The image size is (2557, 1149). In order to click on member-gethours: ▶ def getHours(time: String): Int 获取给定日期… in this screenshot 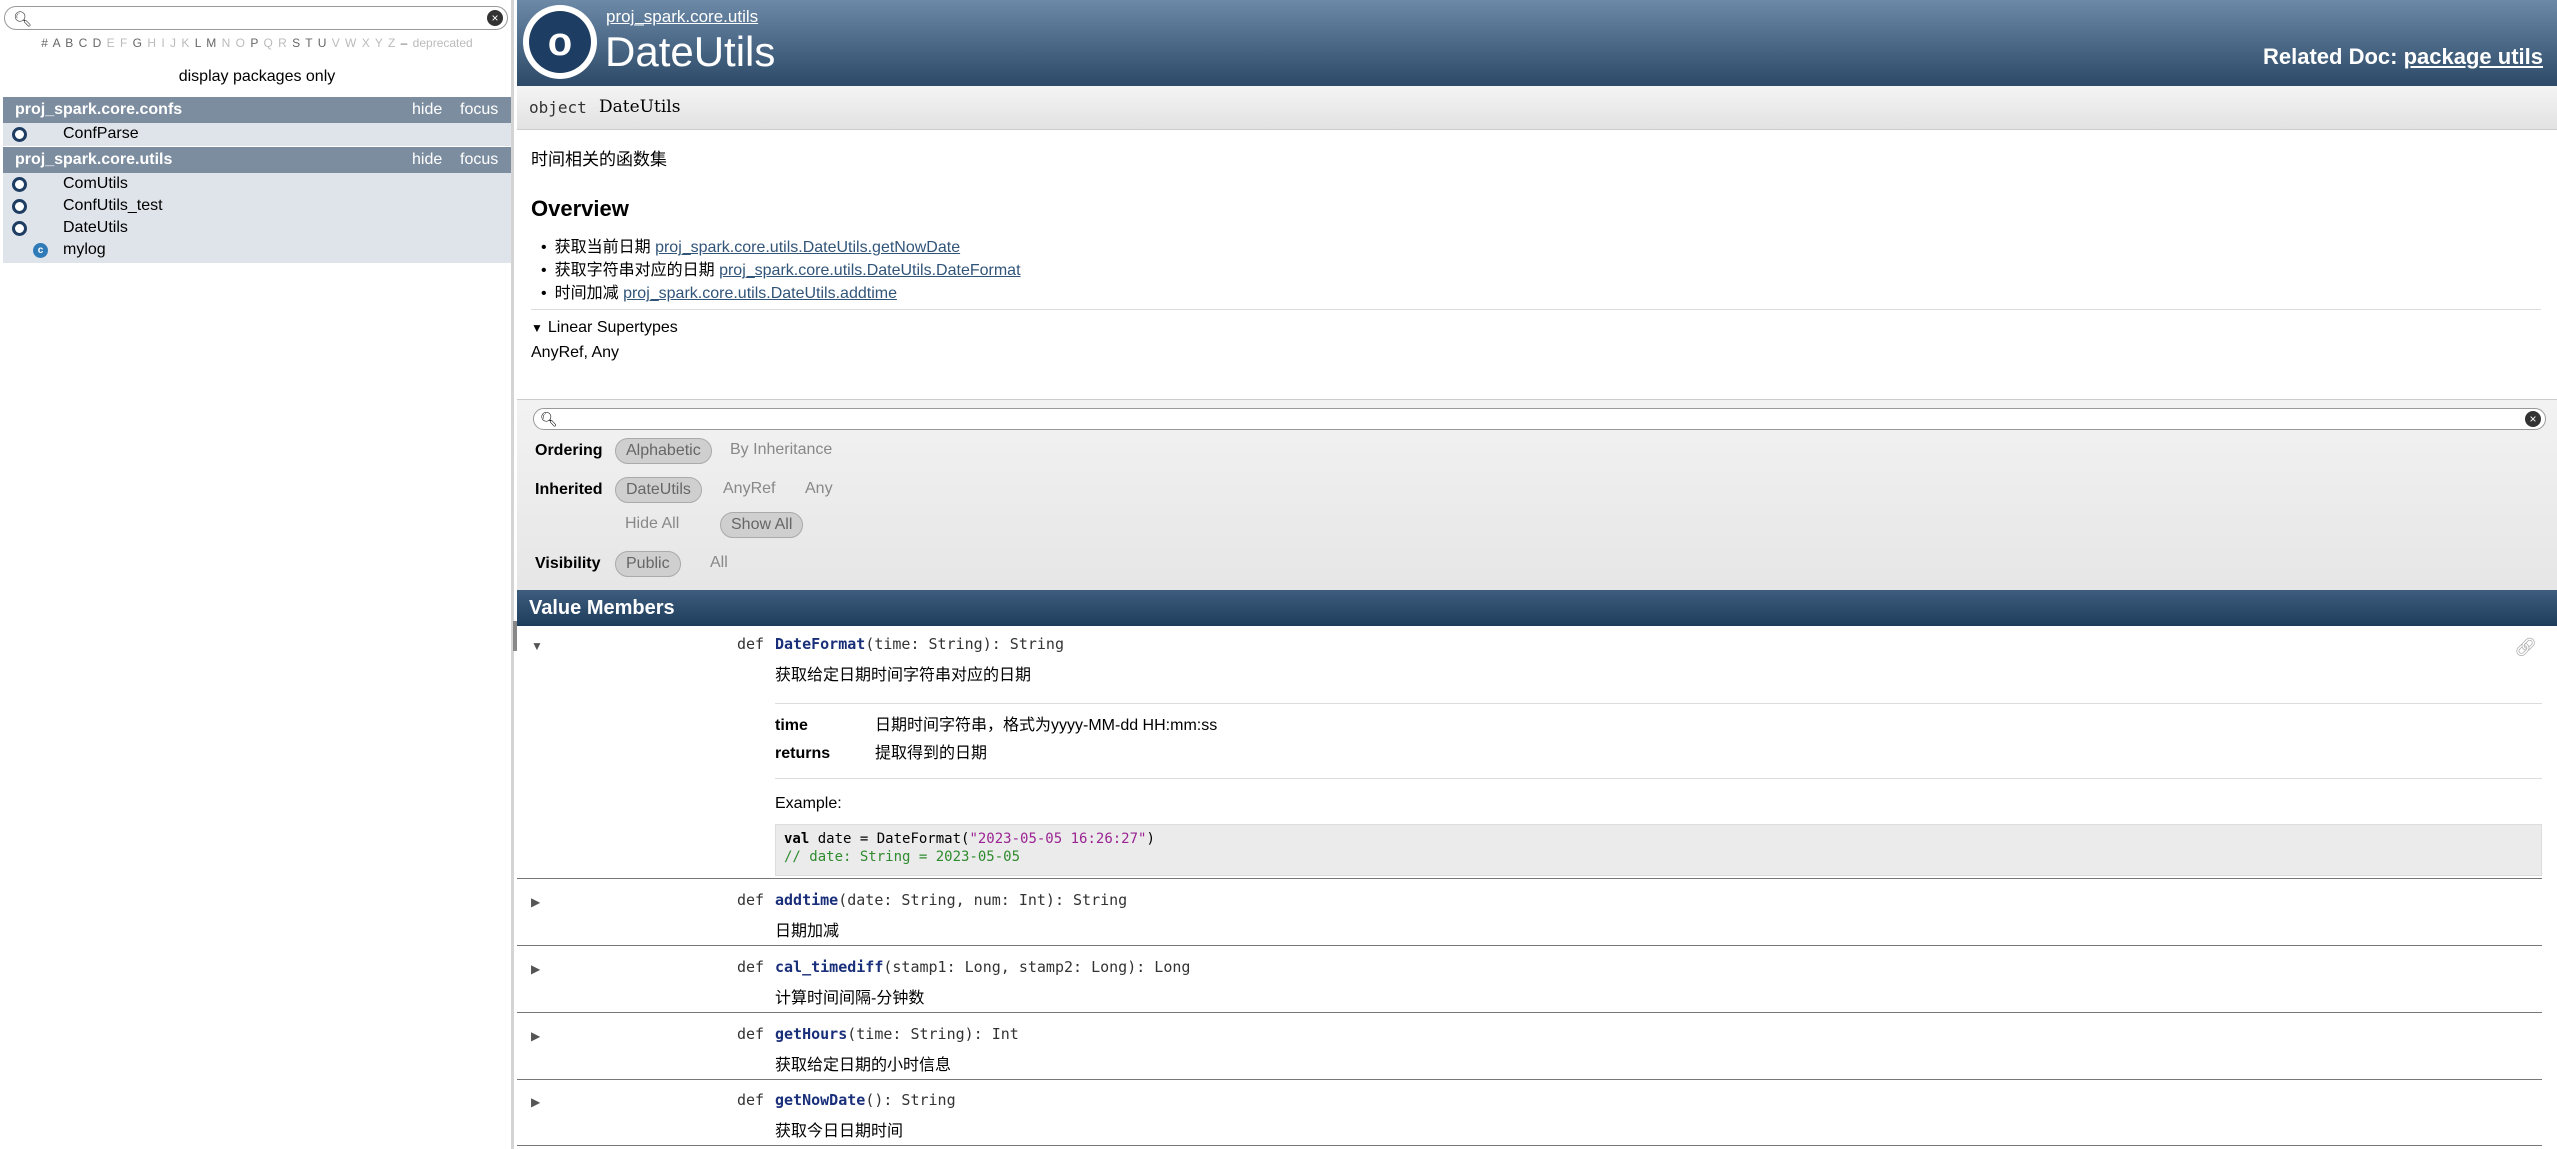, I will do `click(1537, 1053)`.